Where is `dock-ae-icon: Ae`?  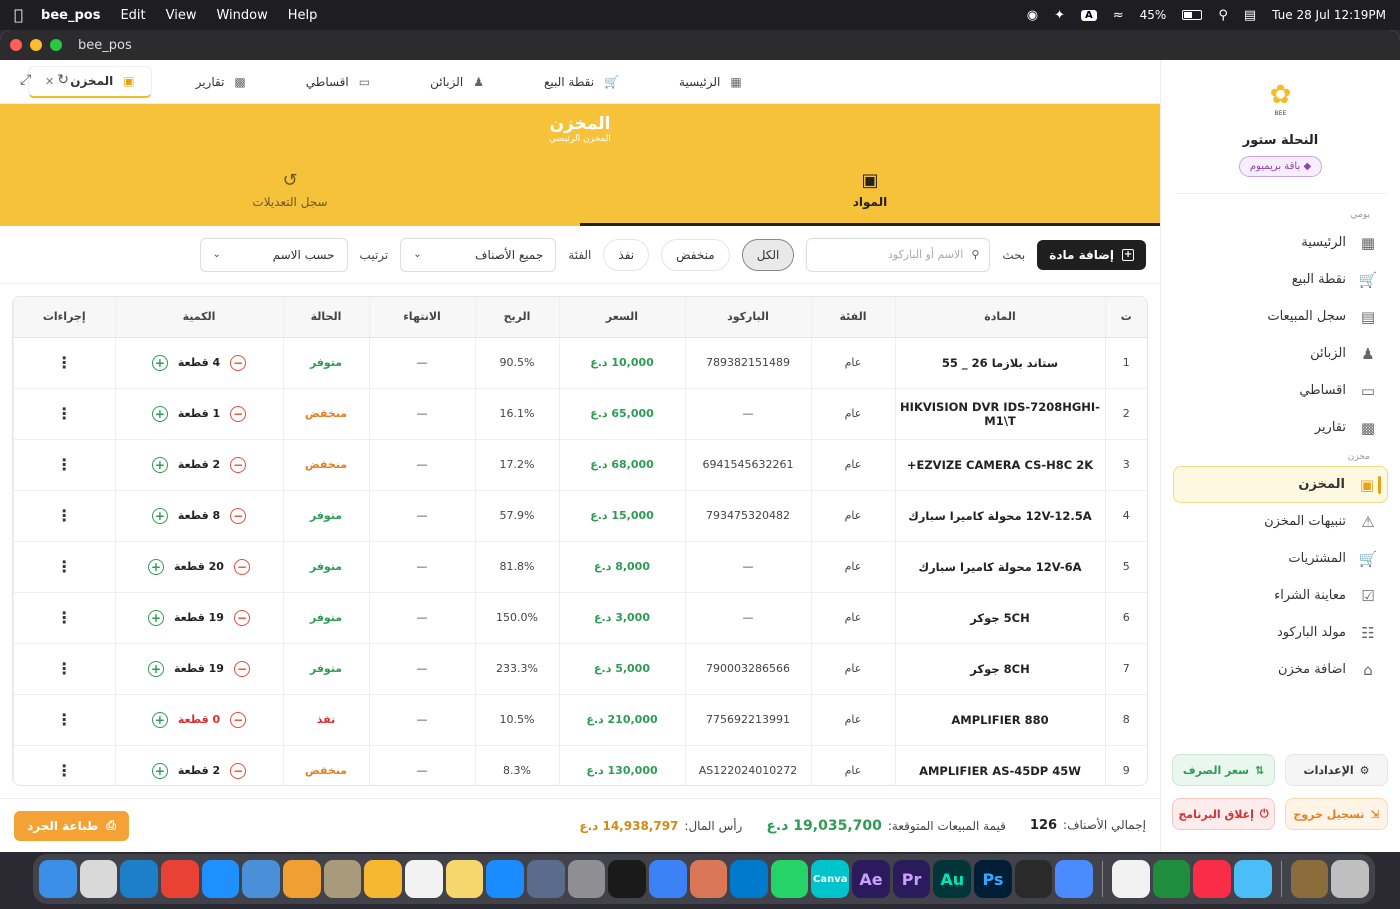
dock-ae-icon: Ae is located at coordinates (871, 879).